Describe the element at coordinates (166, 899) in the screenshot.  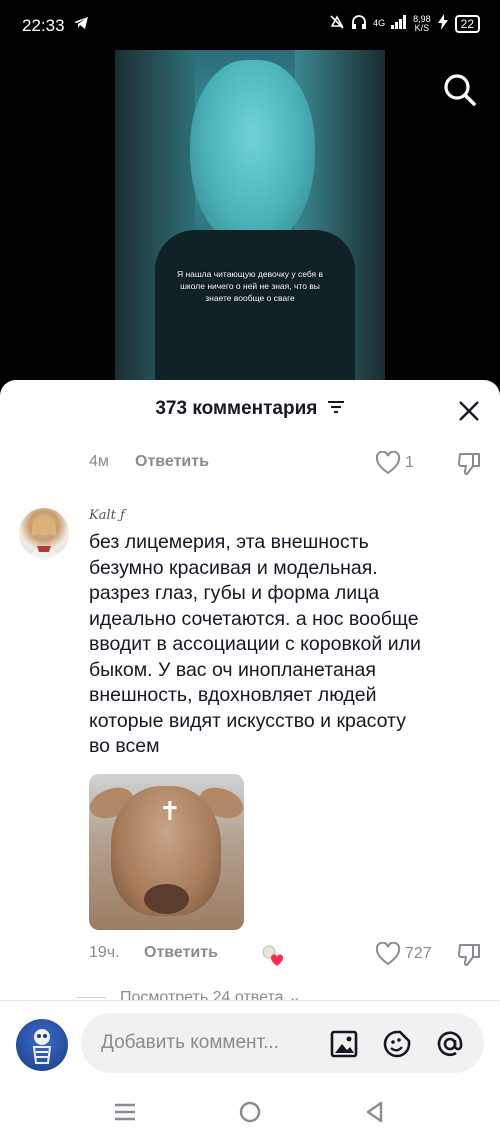
I see `image-part` at that location.